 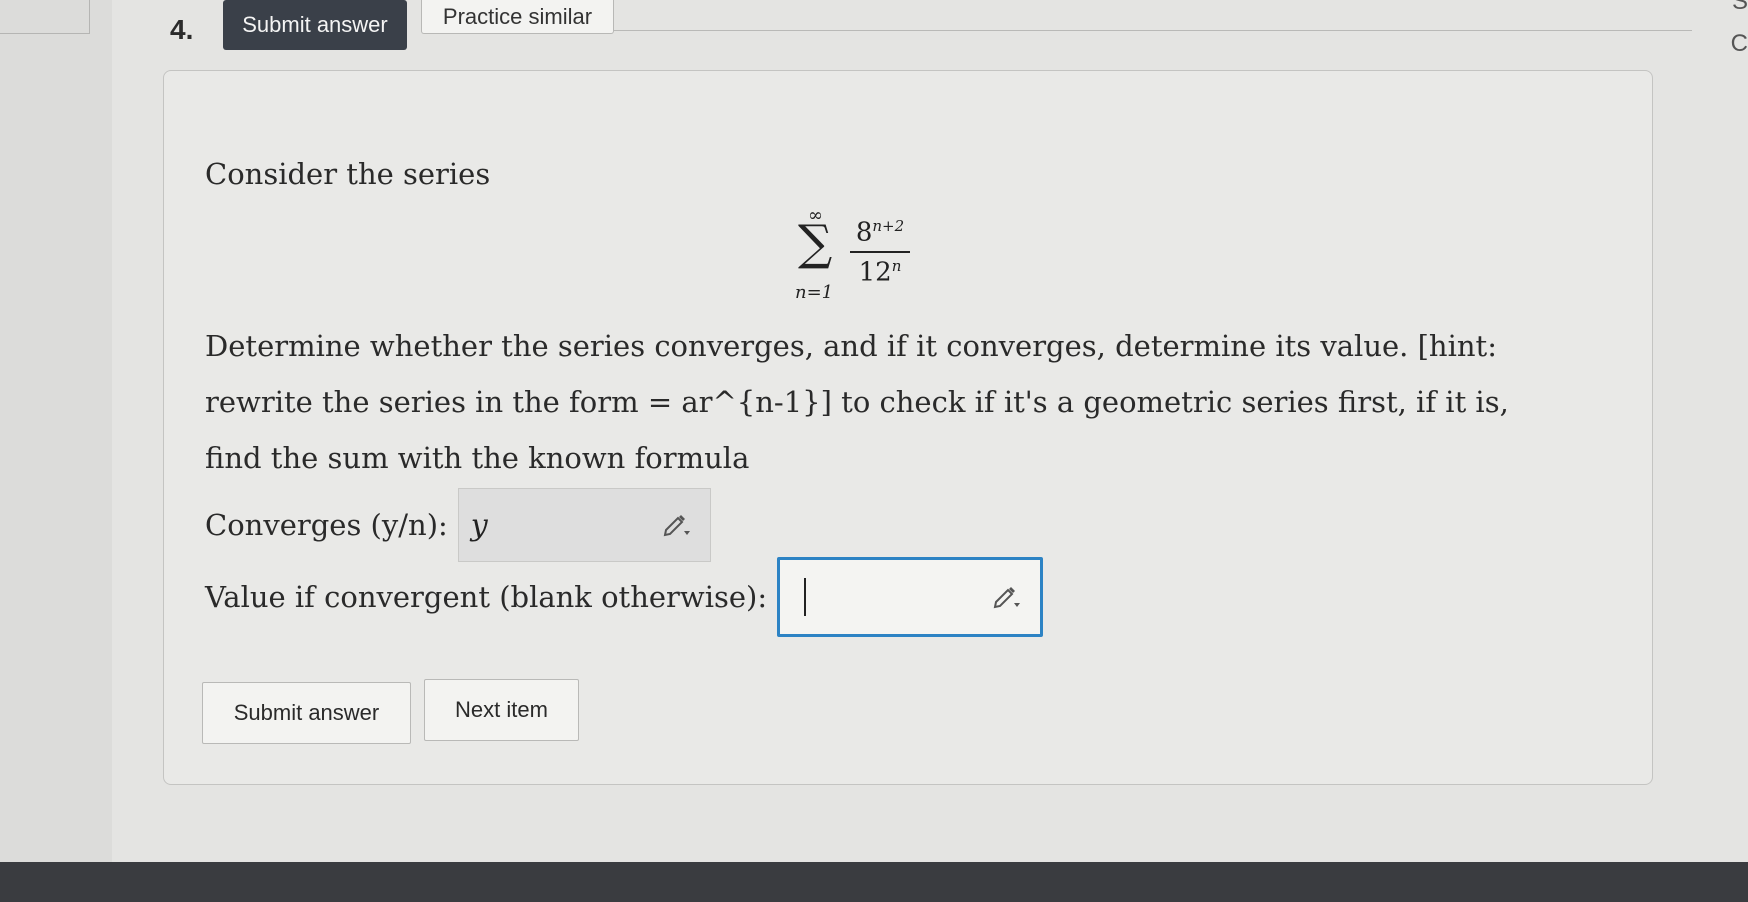 What do you see at coordinates (315, 25) in the screenshot?
I see `submit-answer-top-button: Submit answer` at bounding box center [315, 25].